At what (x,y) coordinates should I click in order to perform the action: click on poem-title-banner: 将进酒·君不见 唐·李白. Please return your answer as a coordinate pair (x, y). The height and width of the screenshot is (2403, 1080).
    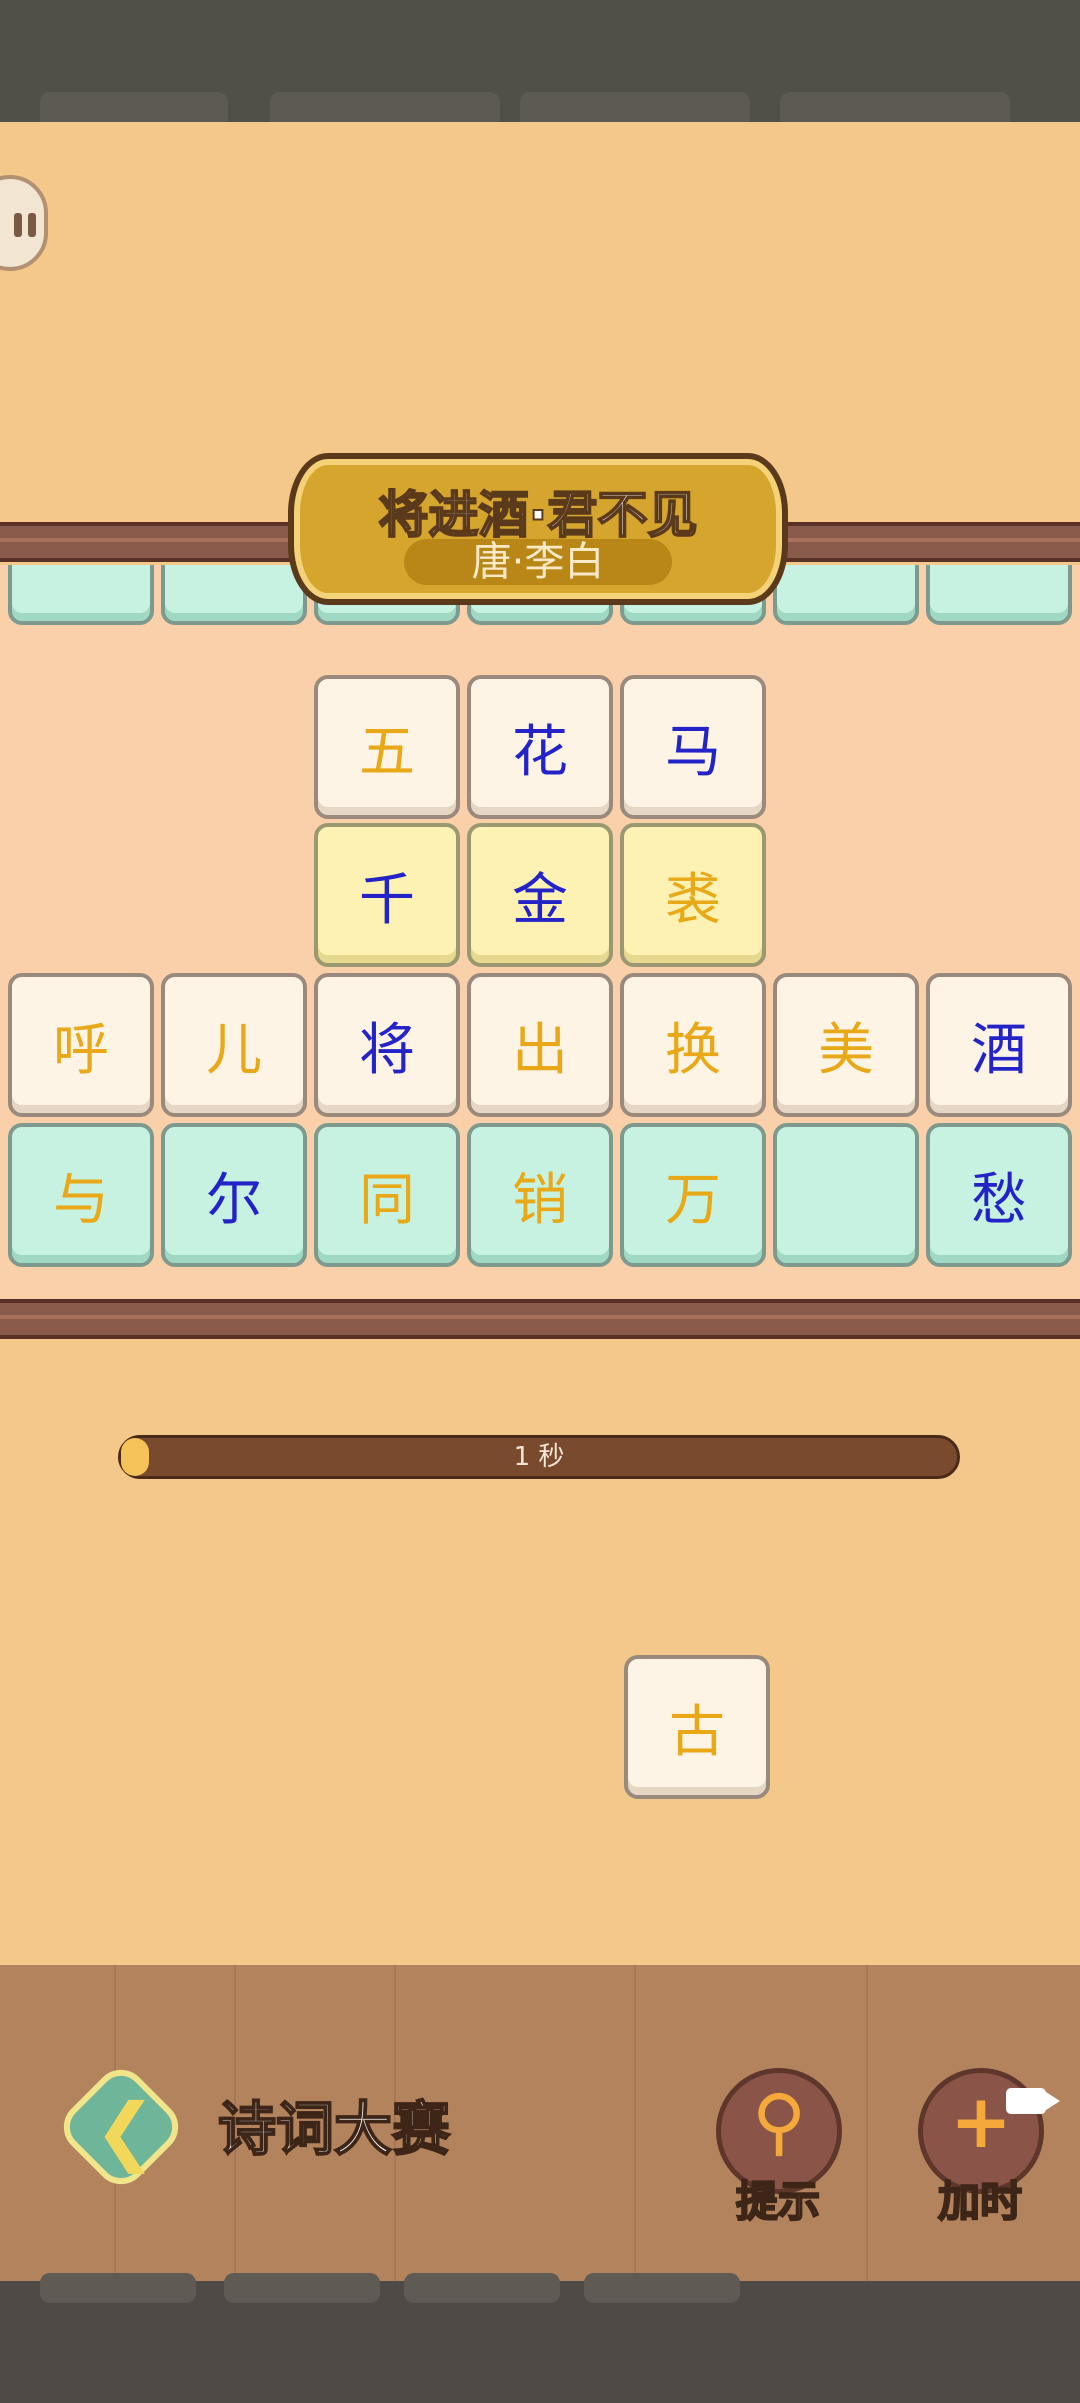
    Looking at the image, I should click on (538, 529).